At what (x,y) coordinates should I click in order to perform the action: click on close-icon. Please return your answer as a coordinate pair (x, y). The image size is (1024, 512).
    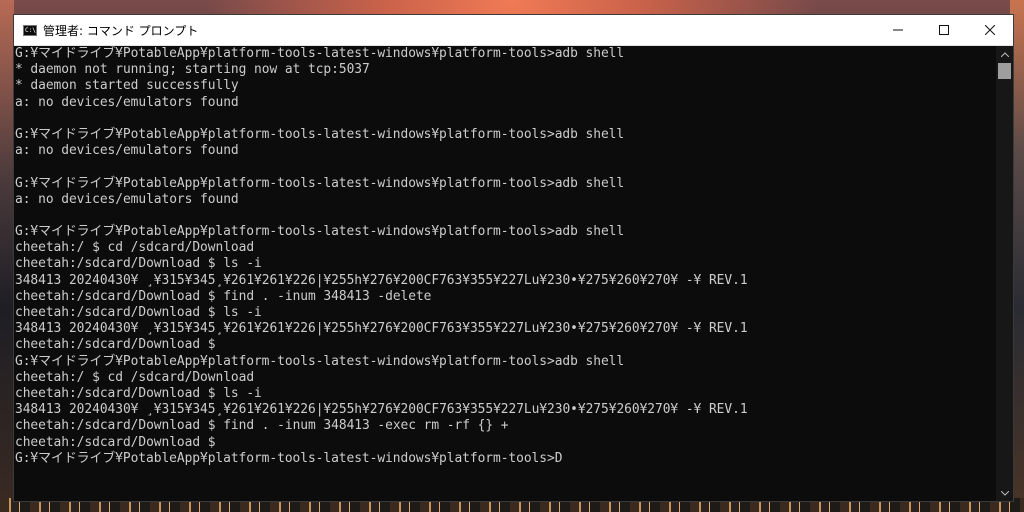
    Looking at the image, I should click on (990, 30).